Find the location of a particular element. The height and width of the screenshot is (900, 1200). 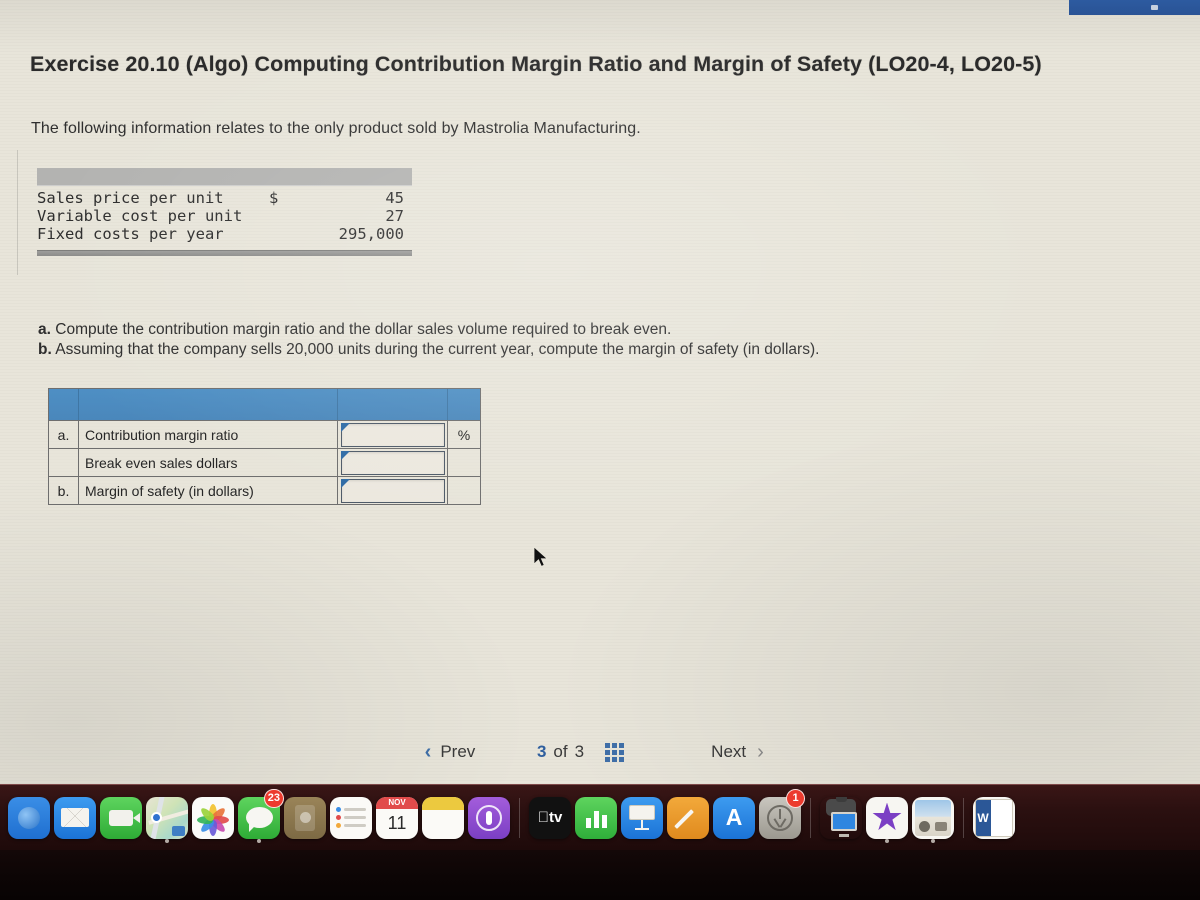

image-capture-icon is located at coordinates (841, 817).